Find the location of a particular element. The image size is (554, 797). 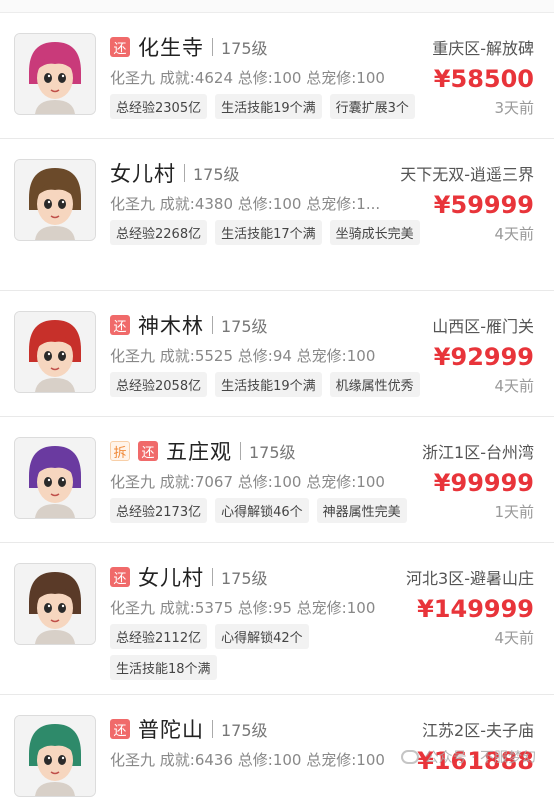

wechat-icon is located at coordinates (410, 757).